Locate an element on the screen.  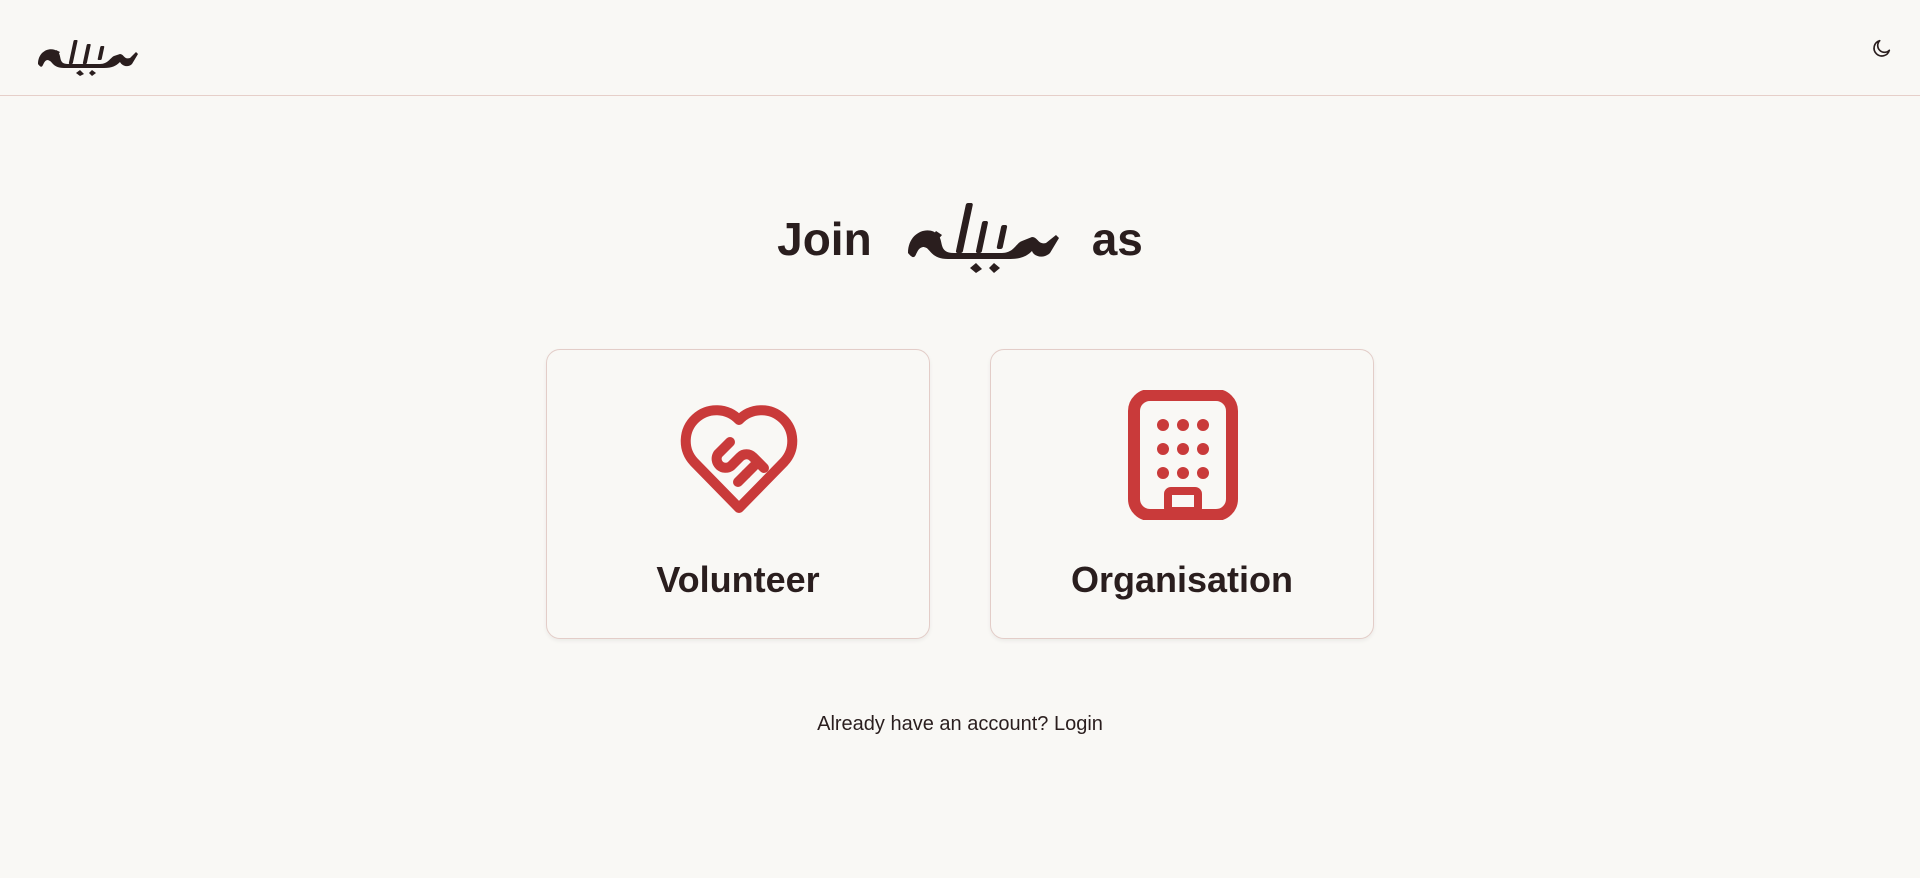
theme-toggle-button is located at coordinates (1882, 48).